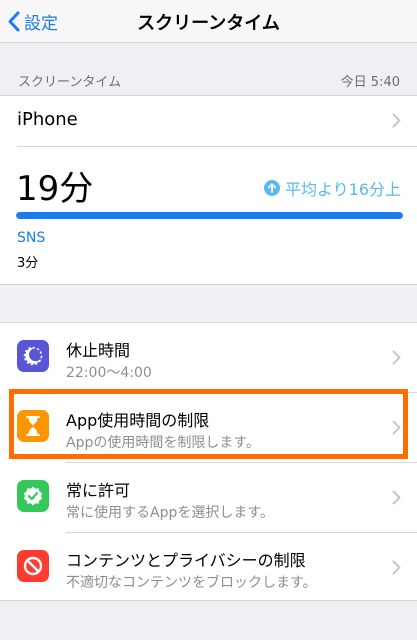 The height and width of the screenshot is (640, 417). What do you see at coordinates (217, 146) in the screenshot?
I see `divider` at bounding box center [217, 146].